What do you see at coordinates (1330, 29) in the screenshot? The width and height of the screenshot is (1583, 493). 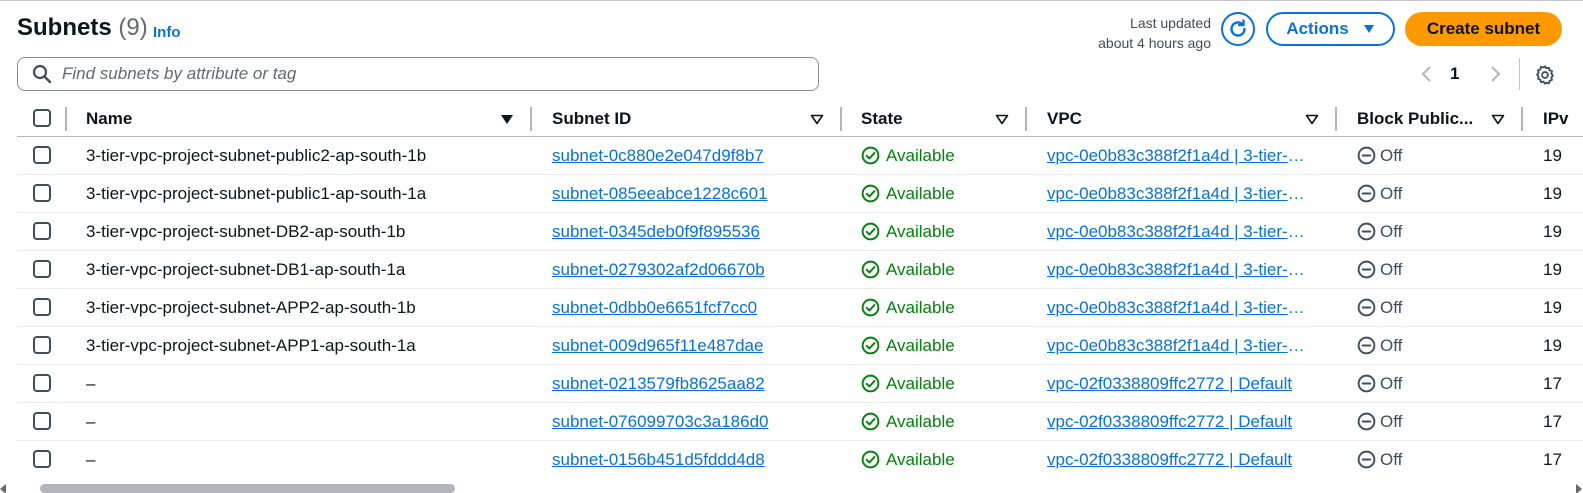 I see `actions-button: Actions` at bounding box center [1330, 29].